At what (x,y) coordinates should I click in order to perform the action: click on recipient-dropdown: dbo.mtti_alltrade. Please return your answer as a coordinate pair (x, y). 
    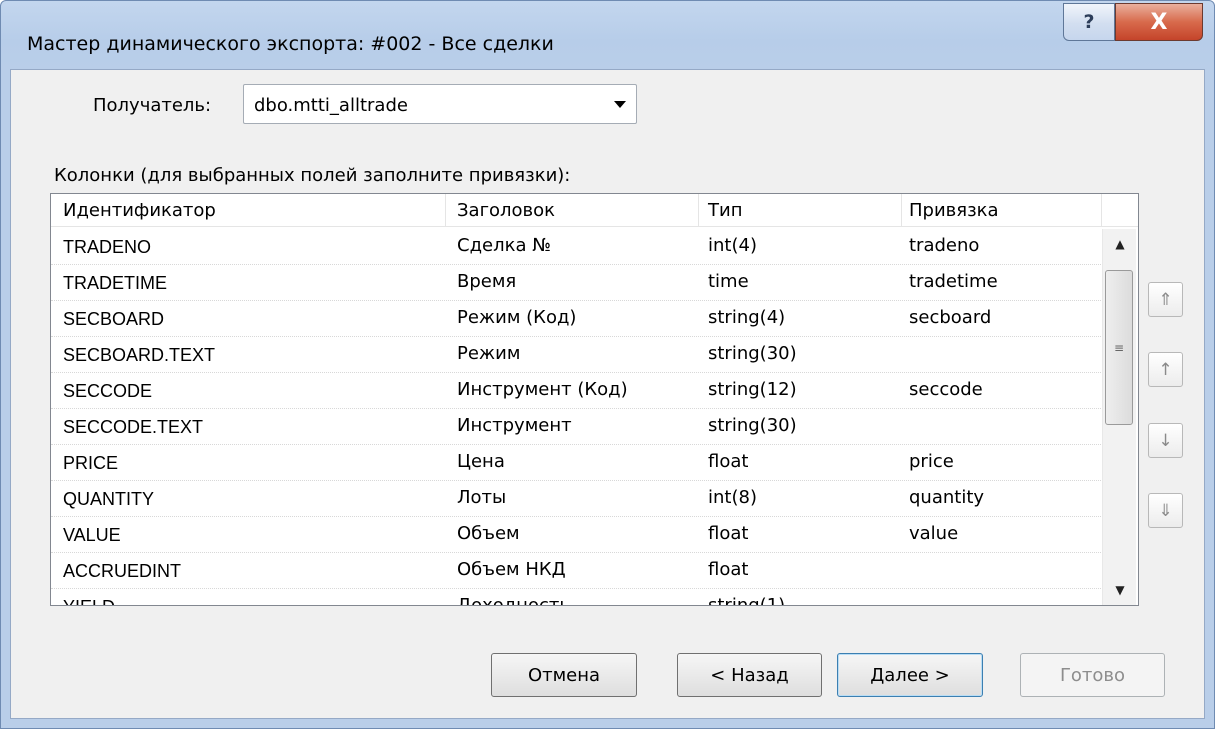
    Looking at the image, I should click on (440, 104).